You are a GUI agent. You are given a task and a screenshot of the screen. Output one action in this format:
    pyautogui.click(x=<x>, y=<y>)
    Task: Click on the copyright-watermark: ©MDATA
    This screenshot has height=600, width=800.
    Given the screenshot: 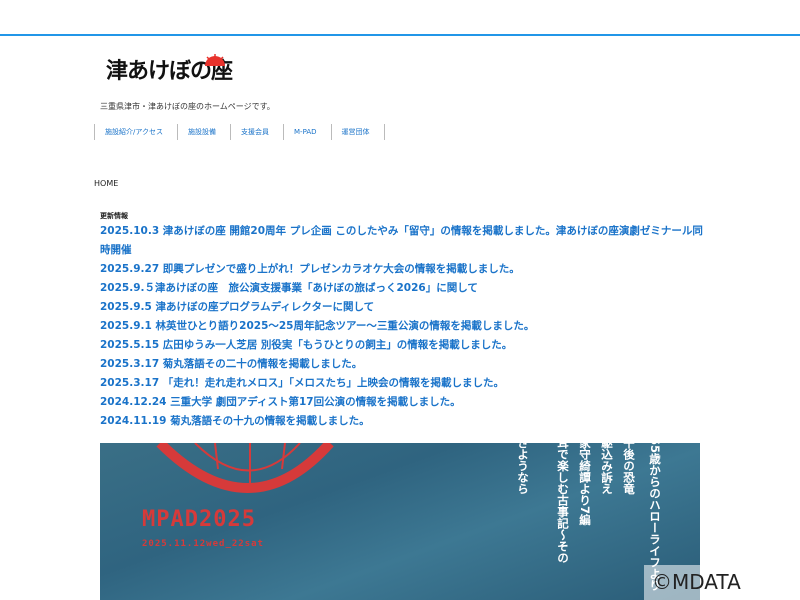 What is the action you would take?
    pyautogui.click(x=722, y=582)
    